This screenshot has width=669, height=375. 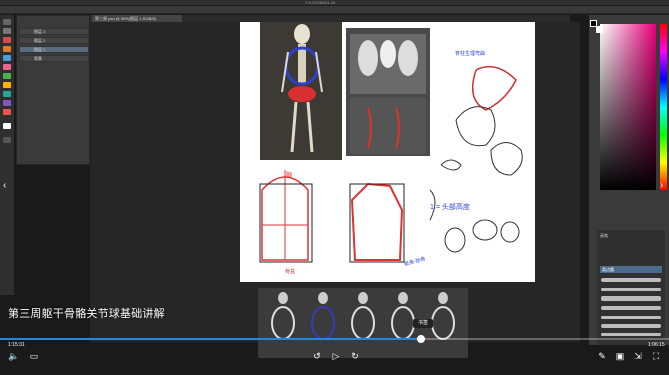 What do you see at coordinates (602, 356) in the screenshot?
I see `edit-icon: ✎` at bounding box center [602, 356].